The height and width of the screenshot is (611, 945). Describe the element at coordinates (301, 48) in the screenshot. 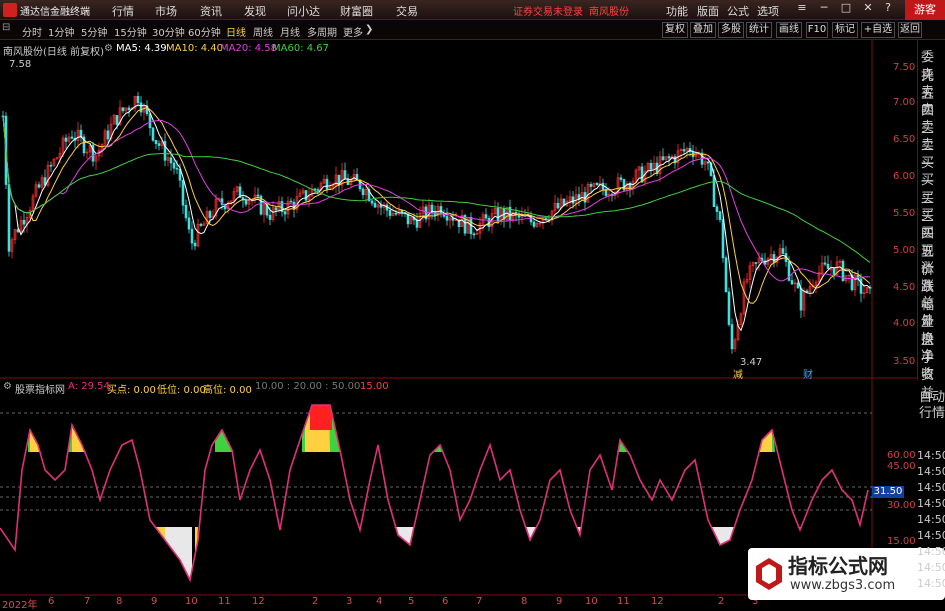

I see `ma60-label: MA60: 4.67` at that location.